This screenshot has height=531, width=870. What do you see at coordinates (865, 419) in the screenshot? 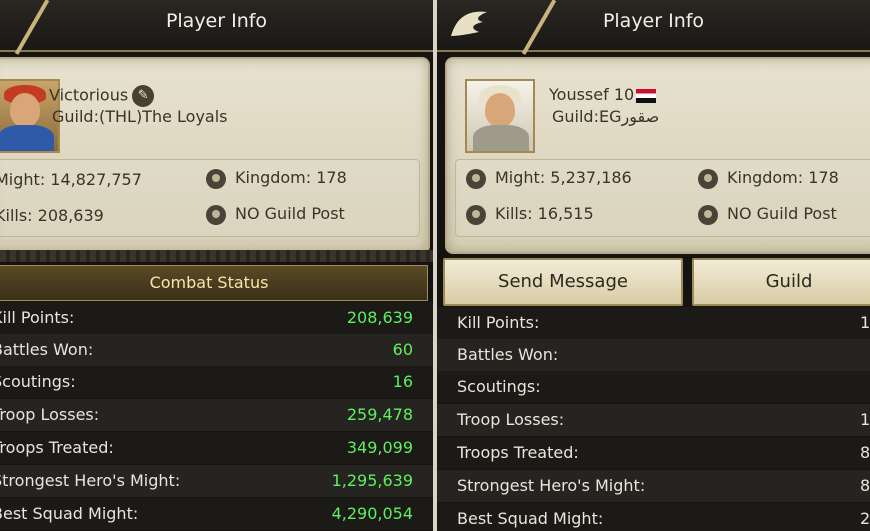
I see `row-value: 12` at bounding box center [865, 419].